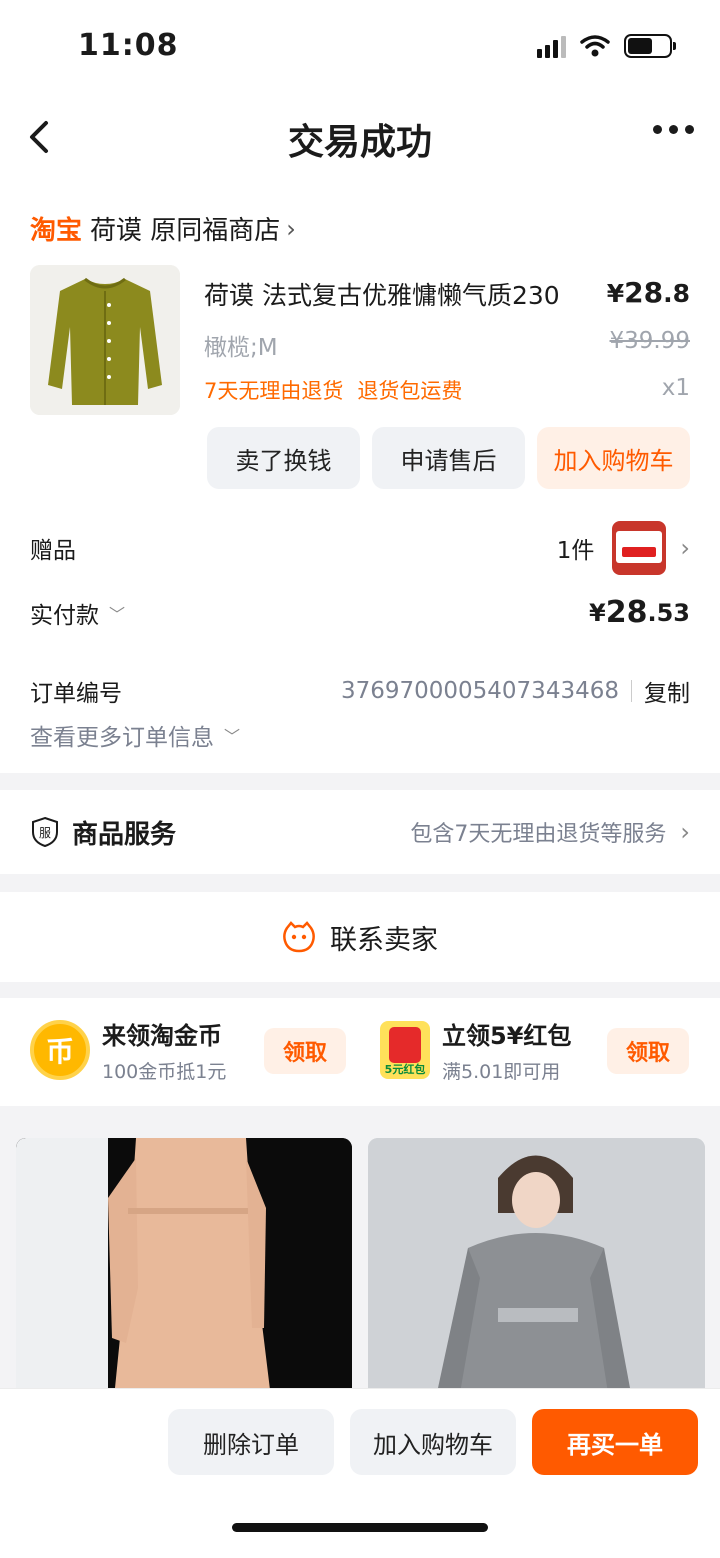 The height and width of the screenshot is (1558, 720). I want to click on divider, so click(631, 691).